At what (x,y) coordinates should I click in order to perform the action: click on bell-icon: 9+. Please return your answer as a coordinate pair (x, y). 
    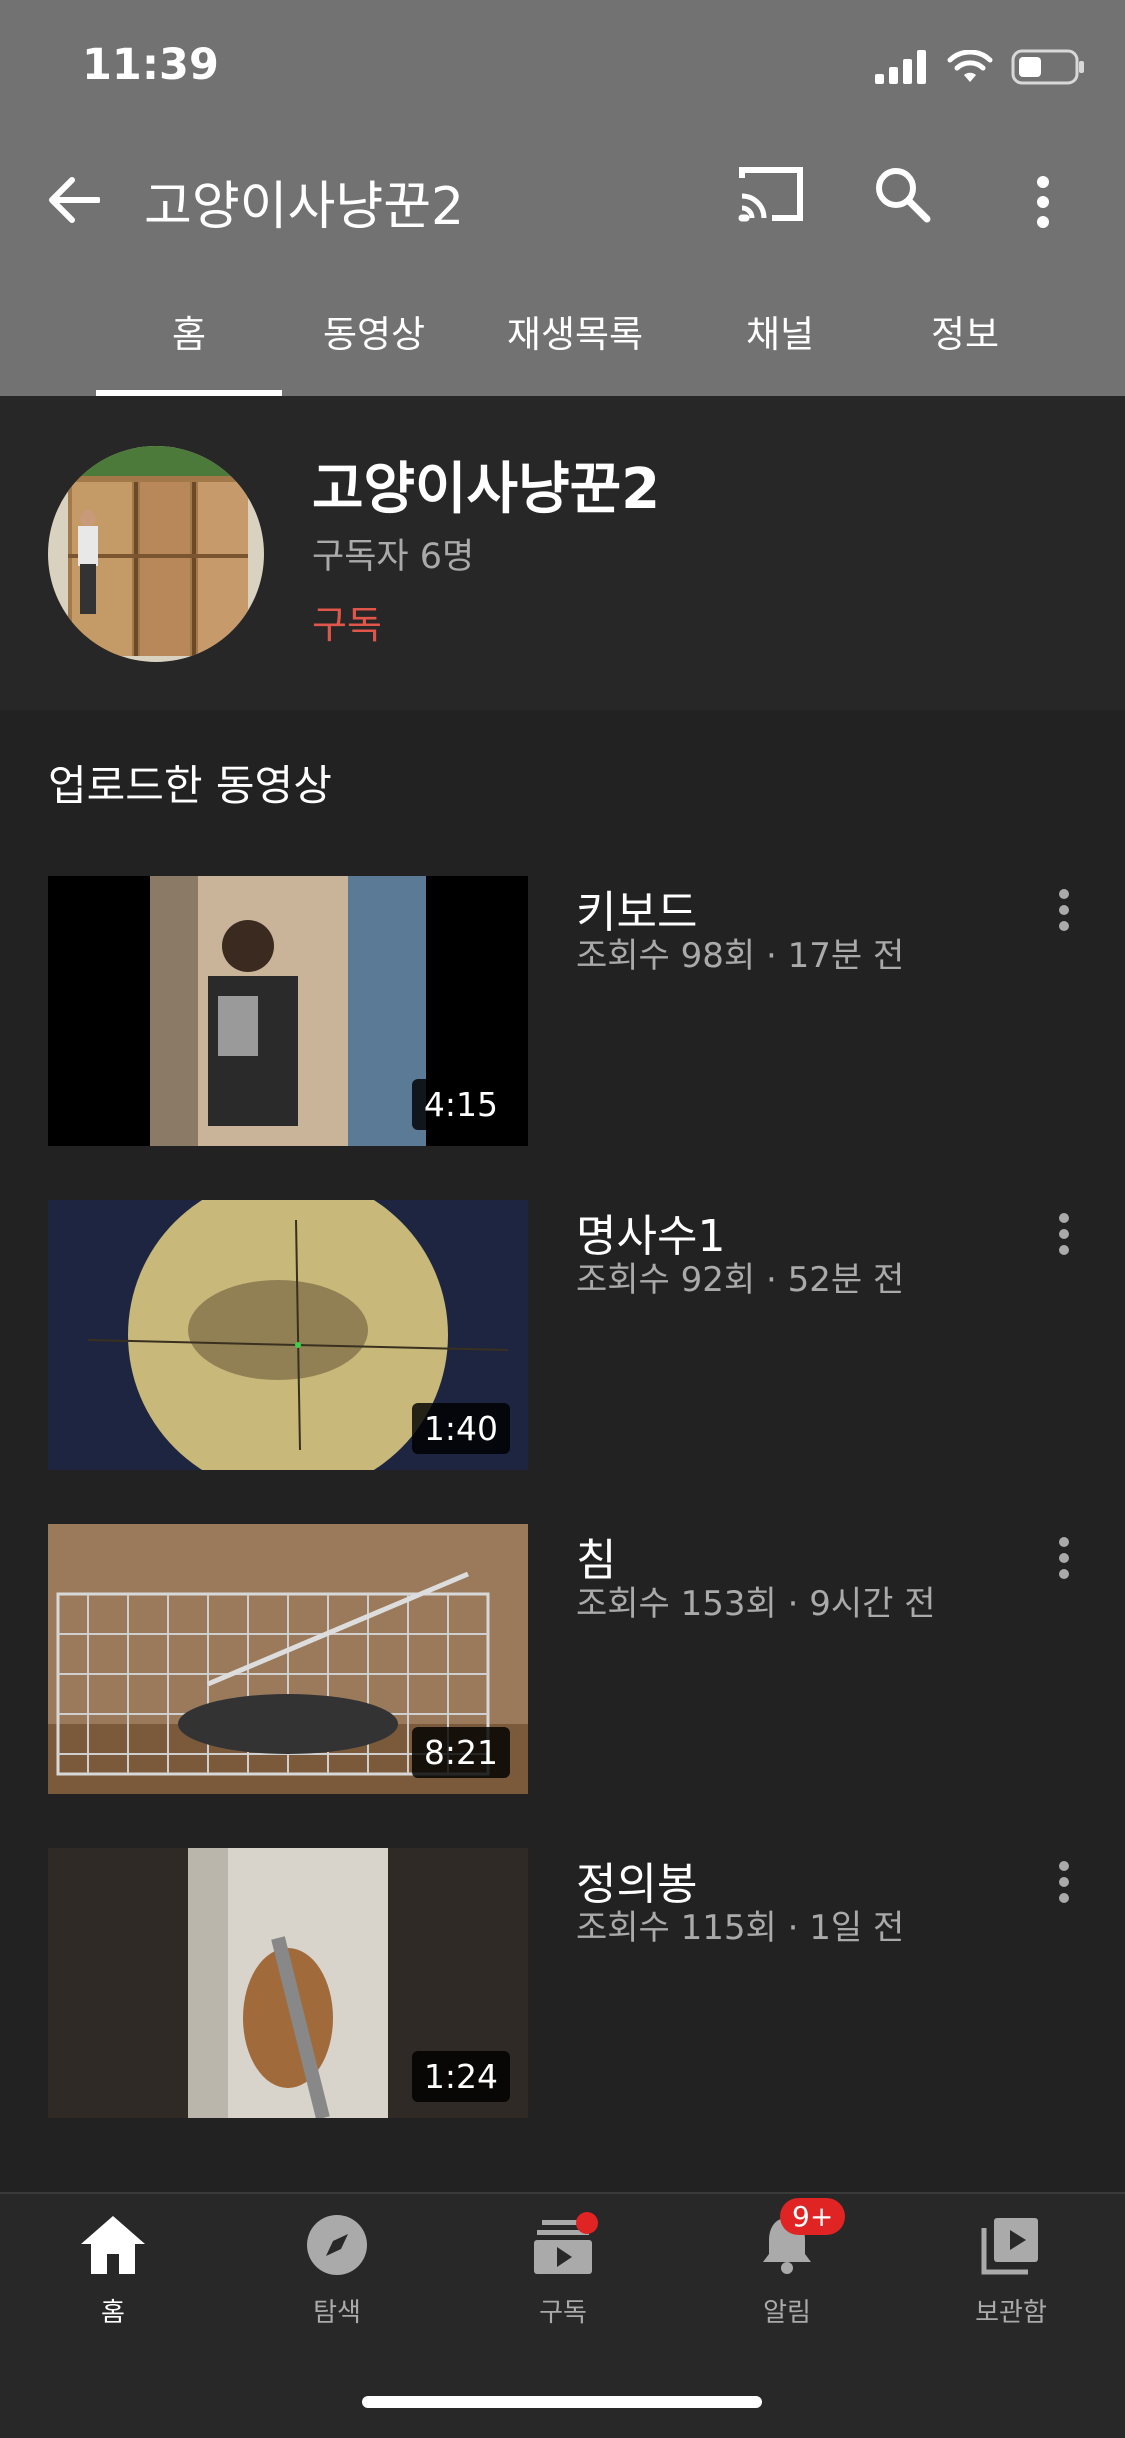
    Looking at the image, I should click on (799, 2239).